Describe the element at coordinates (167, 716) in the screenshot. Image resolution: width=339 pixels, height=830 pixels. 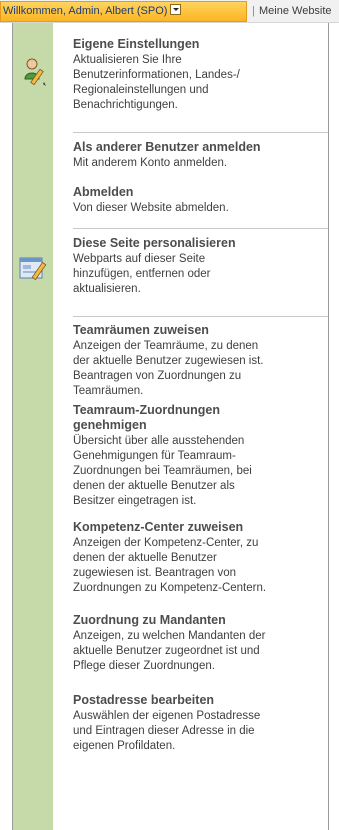
I see `menu-item-desc: Auswählen der eigenen Postadresse` at that location.